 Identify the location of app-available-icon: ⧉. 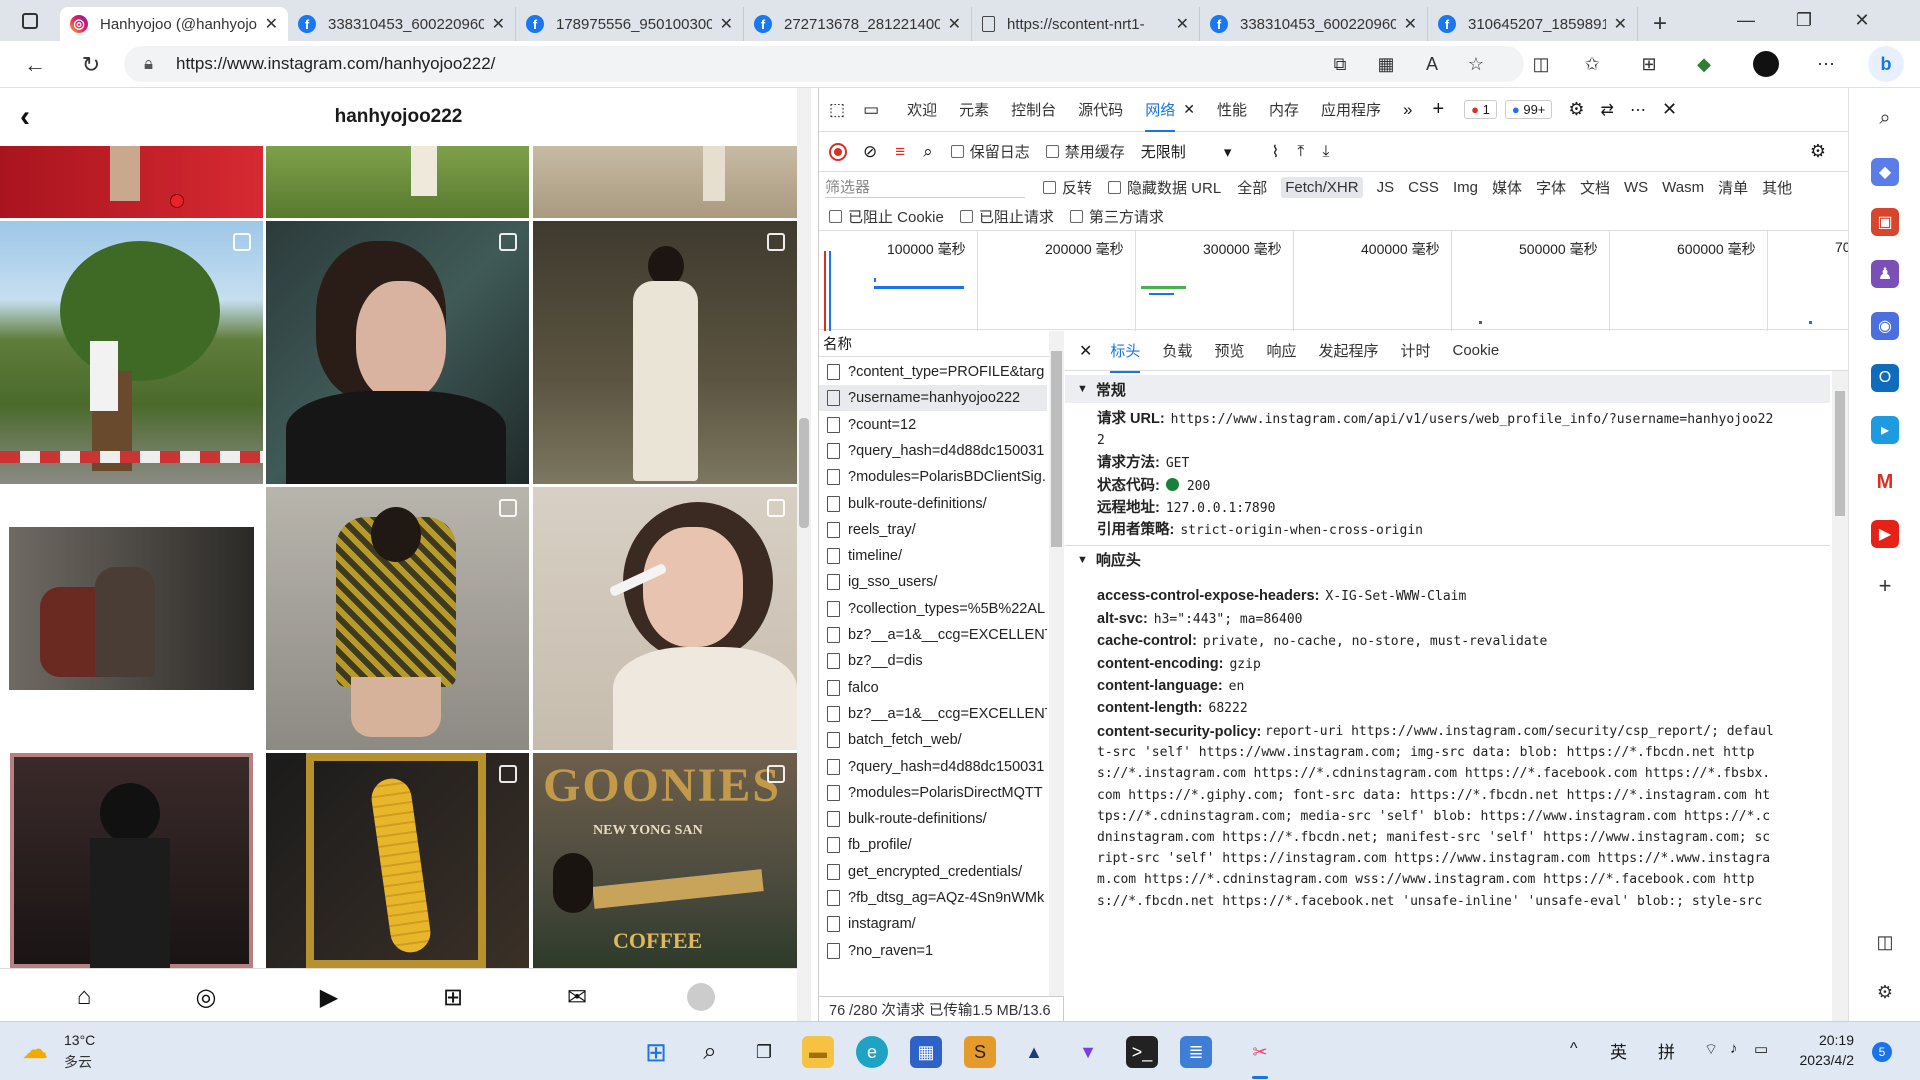
(1340, 64).